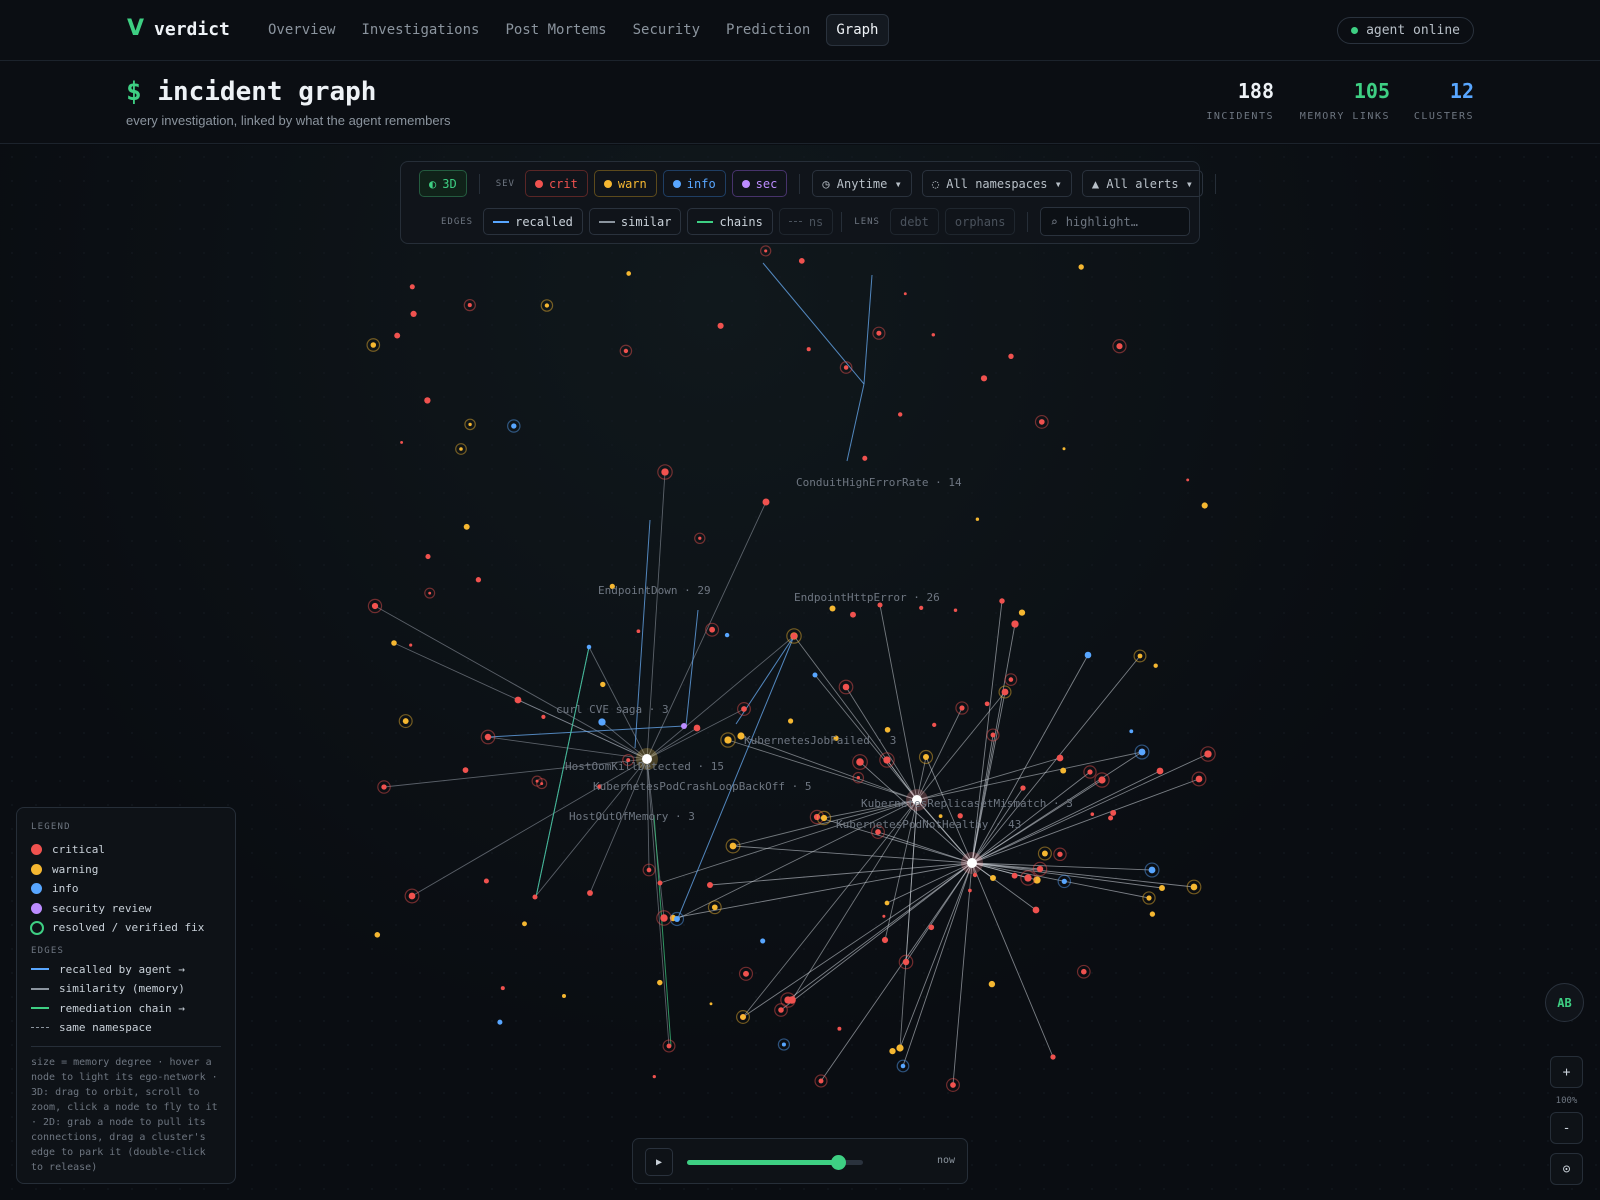 This screenshot has width=1600, height=1200. What do you see at coordinates (1120, 221) in the screenshot?
I see `highlight-input` at bounding box center [1120, 221].